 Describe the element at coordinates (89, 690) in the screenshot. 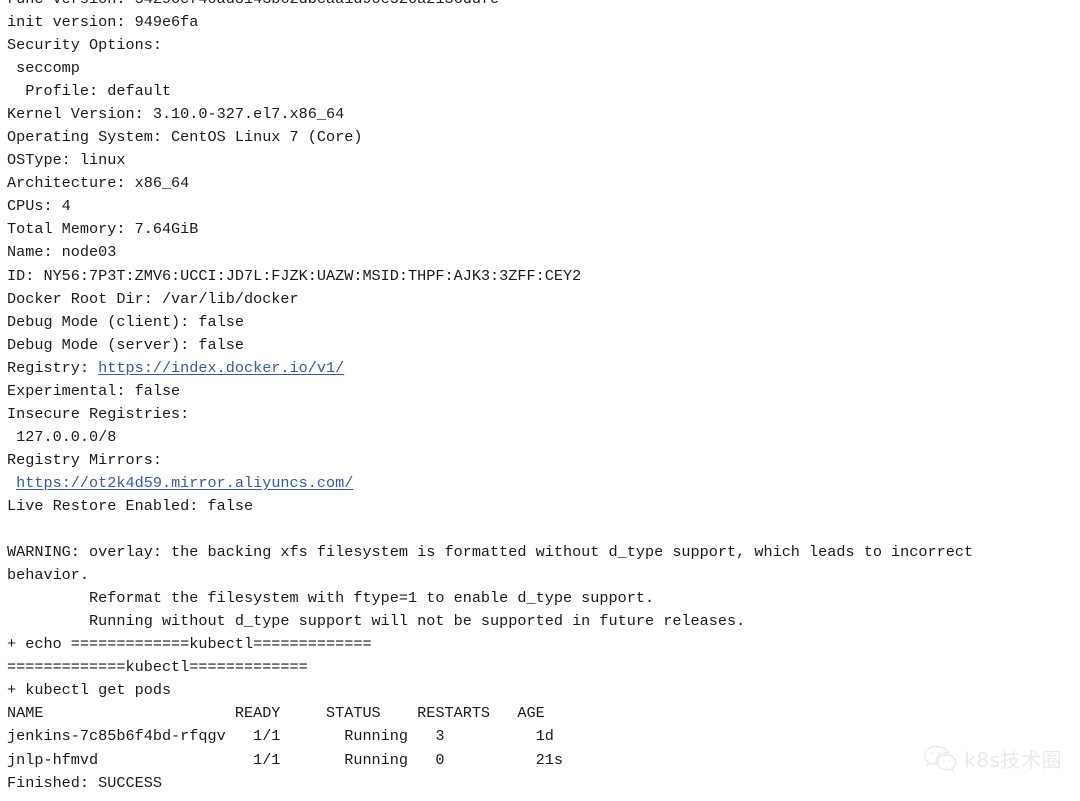

I see `console-line-kubectl-command: + kubectl get pods` at that location.